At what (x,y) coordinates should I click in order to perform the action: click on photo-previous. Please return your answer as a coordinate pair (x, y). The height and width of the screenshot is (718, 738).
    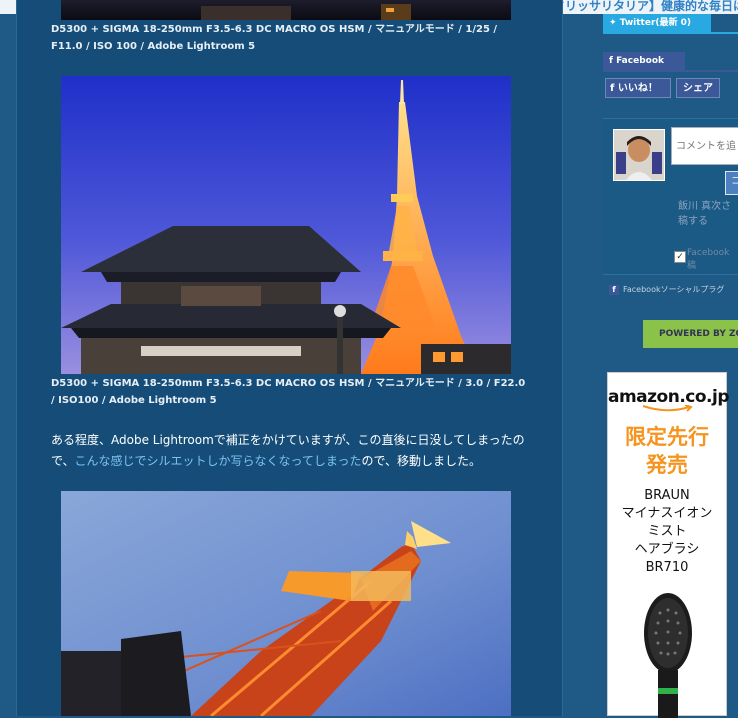
    Looking at the image, I should click on (286, 10).